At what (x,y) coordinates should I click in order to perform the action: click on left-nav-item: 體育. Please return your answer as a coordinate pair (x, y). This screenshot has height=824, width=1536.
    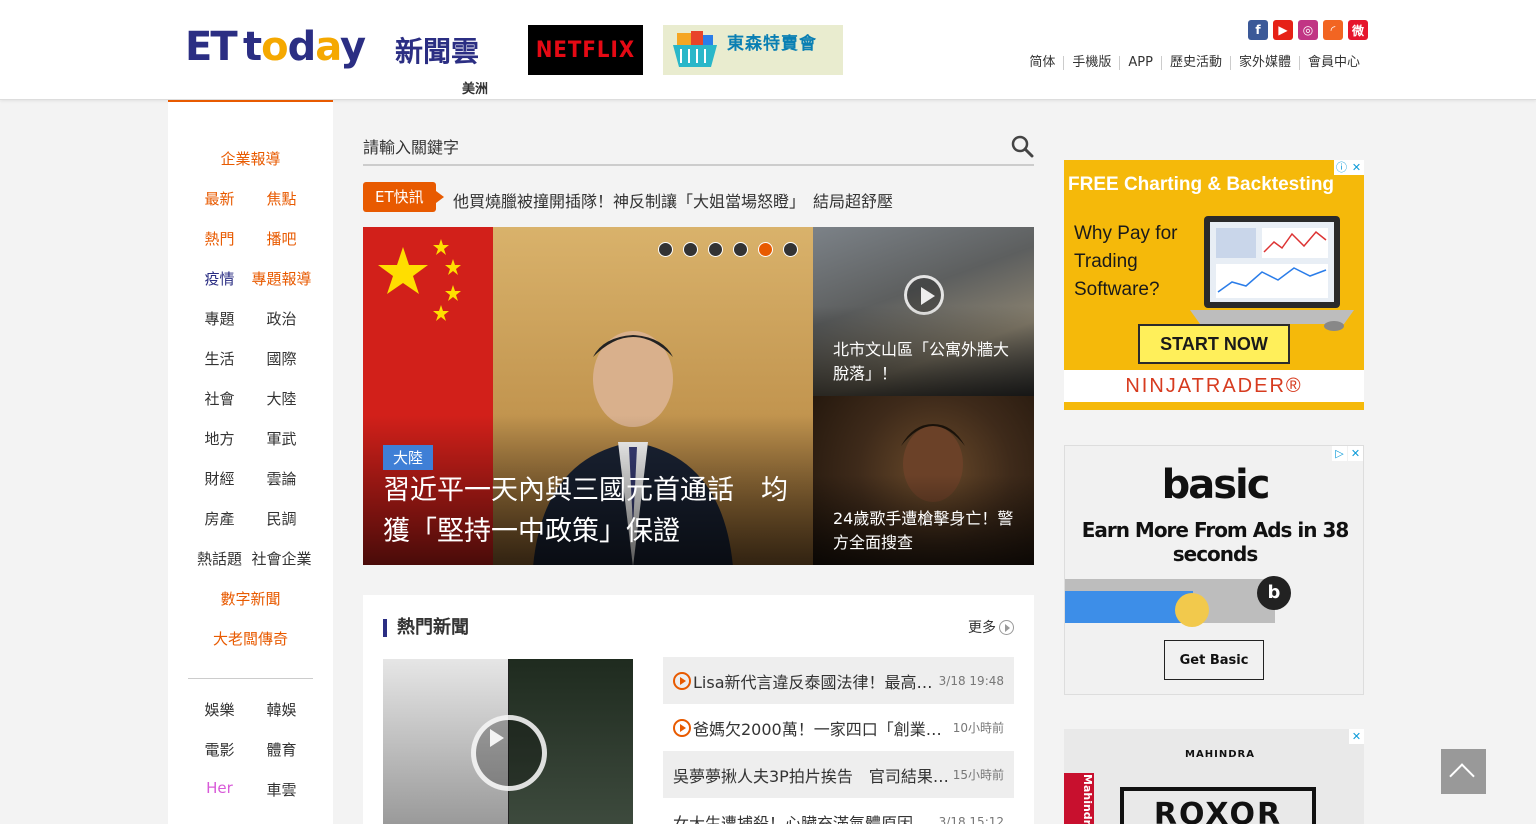
    Looking at the image, I should click on (282, 749).